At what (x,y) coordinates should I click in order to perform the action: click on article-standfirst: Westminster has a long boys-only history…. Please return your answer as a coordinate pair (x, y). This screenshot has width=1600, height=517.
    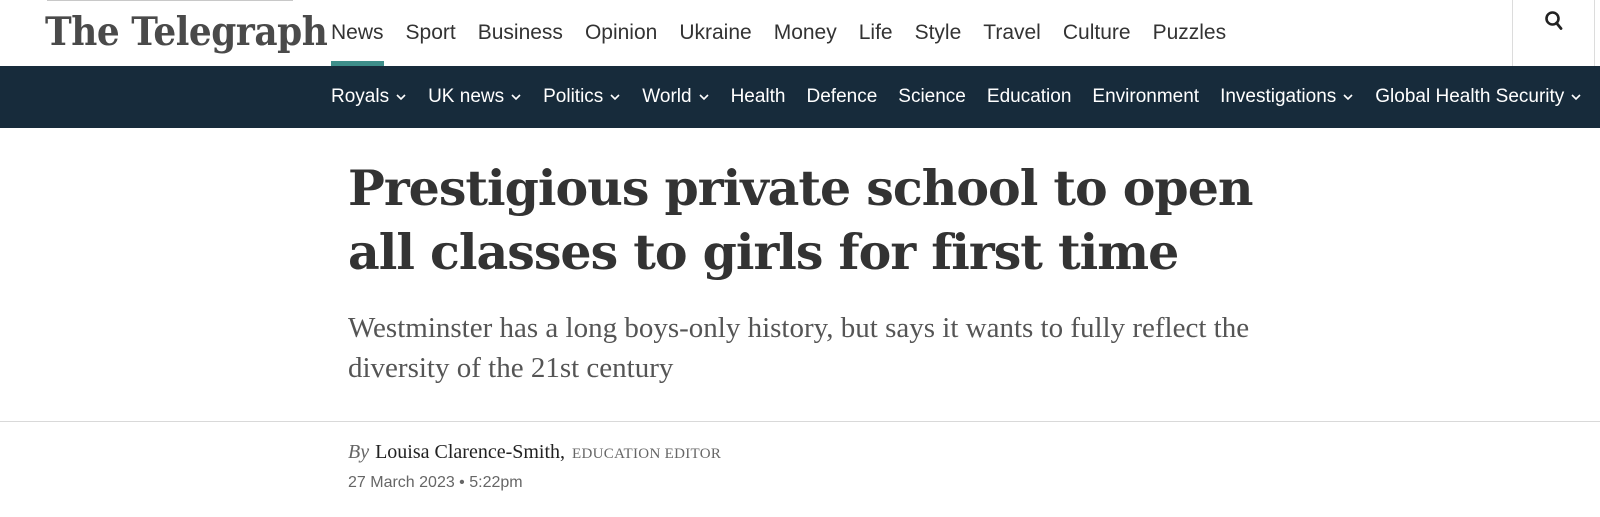
    Looking at the image, I should click on (799, 348).